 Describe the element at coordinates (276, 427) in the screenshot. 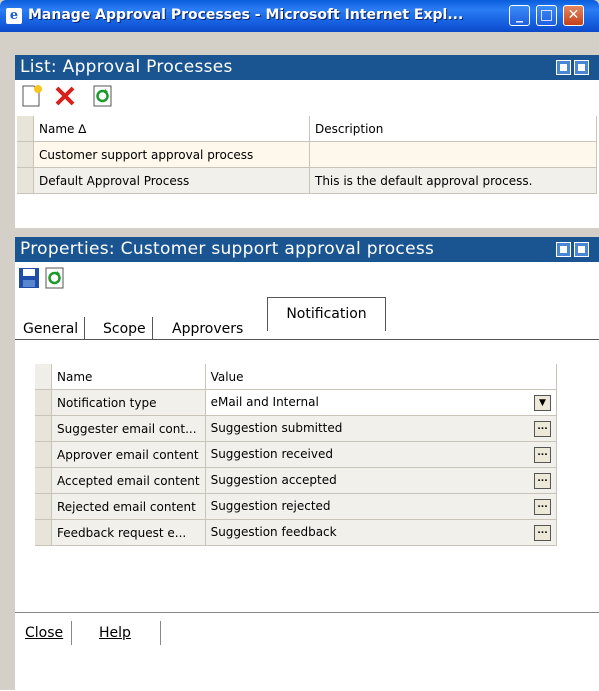

I see `property-value: Suggestion submitted` at that location.